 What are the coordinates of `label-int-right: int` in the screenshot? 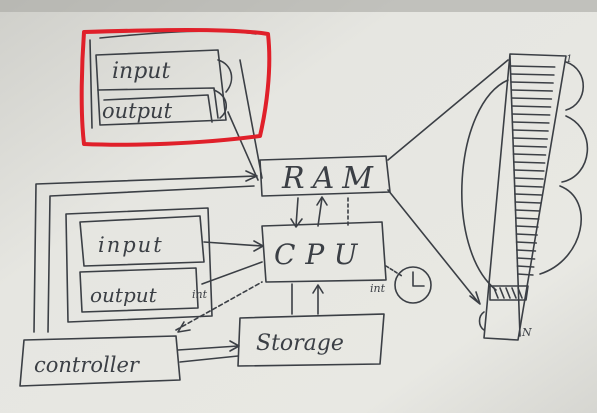 It's located at (378, 288).